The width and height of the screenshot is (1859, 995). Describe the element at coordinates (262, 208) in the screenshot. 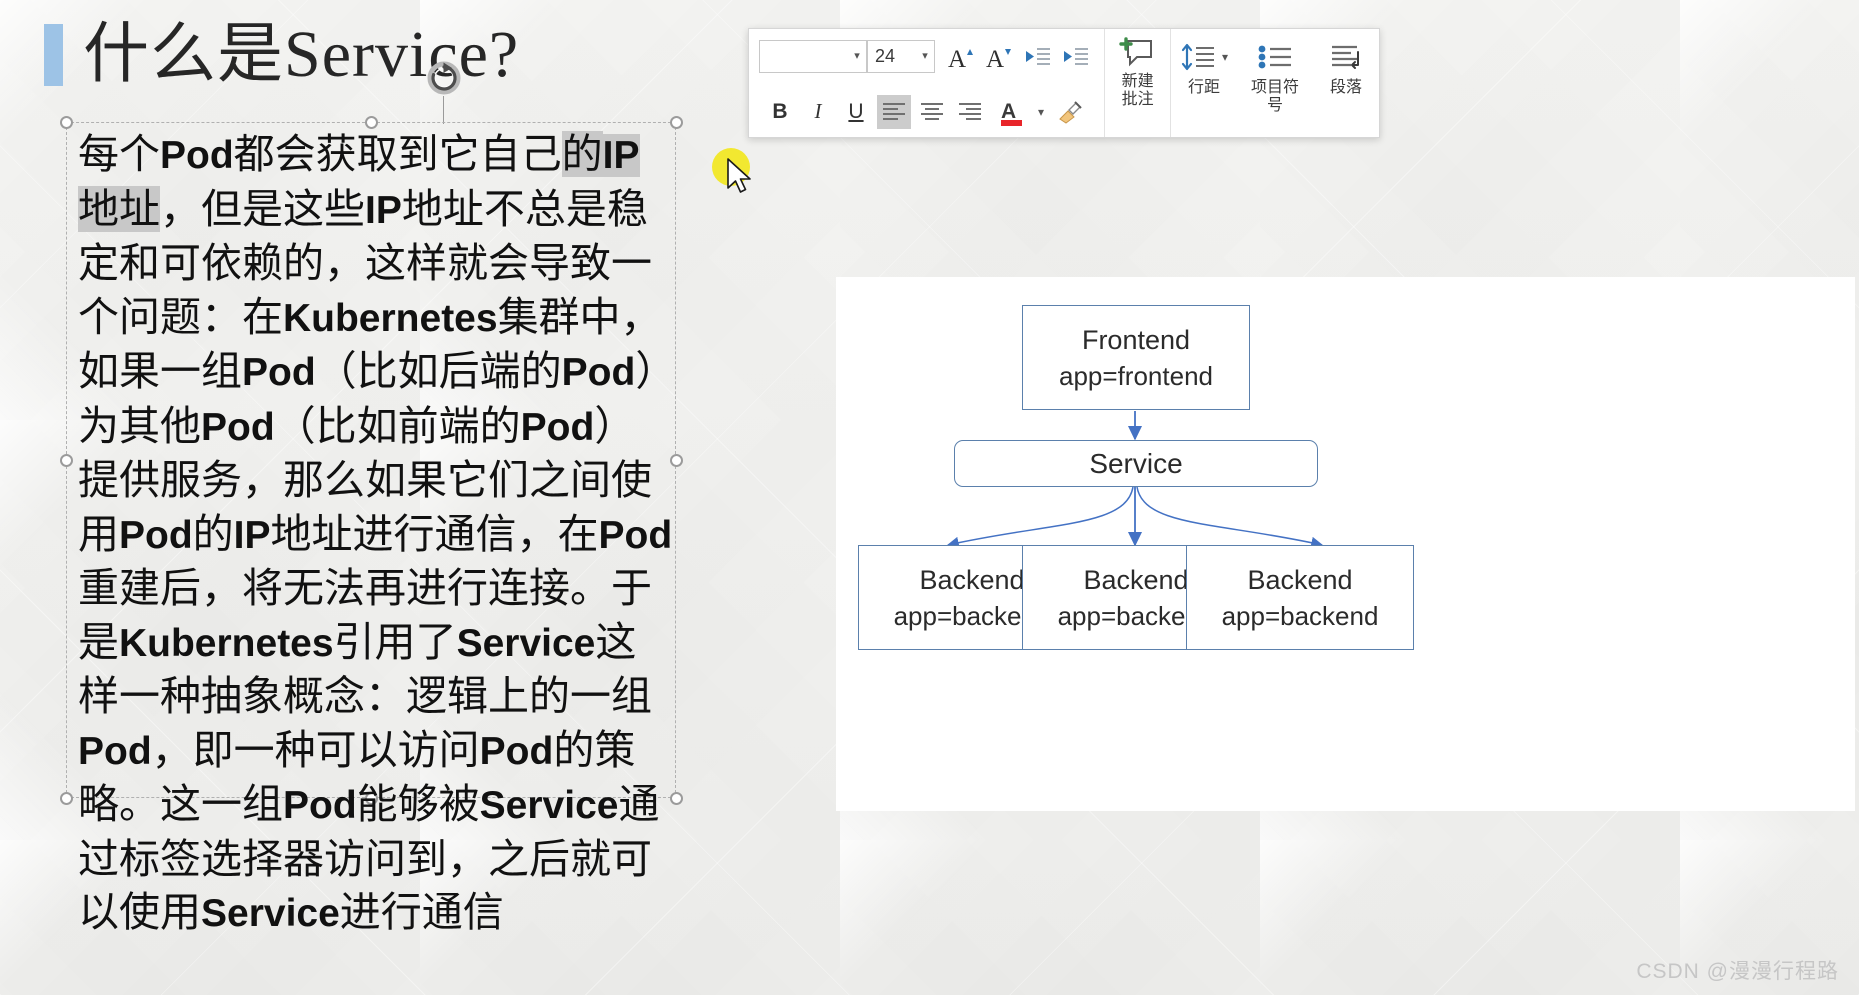

I see `text-run: ，但是这些` at that location.